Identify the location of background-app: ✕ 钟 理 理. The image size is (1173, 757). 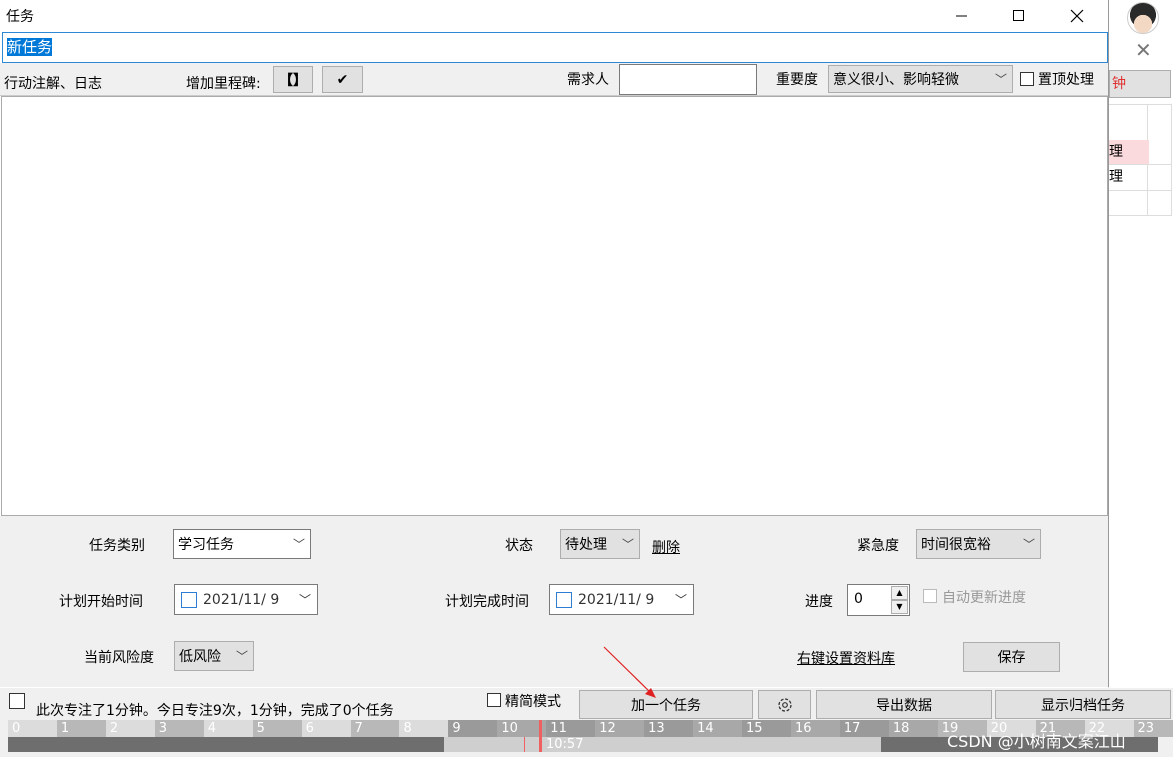
(1140, 344).